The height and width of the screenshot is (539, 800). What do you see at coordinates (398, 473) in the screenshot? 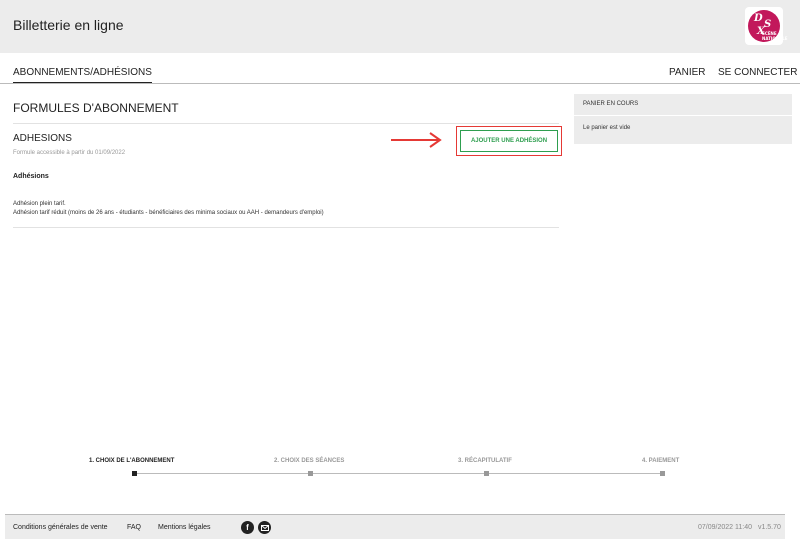
I see `progress-track` at bounding box center [398, 473].